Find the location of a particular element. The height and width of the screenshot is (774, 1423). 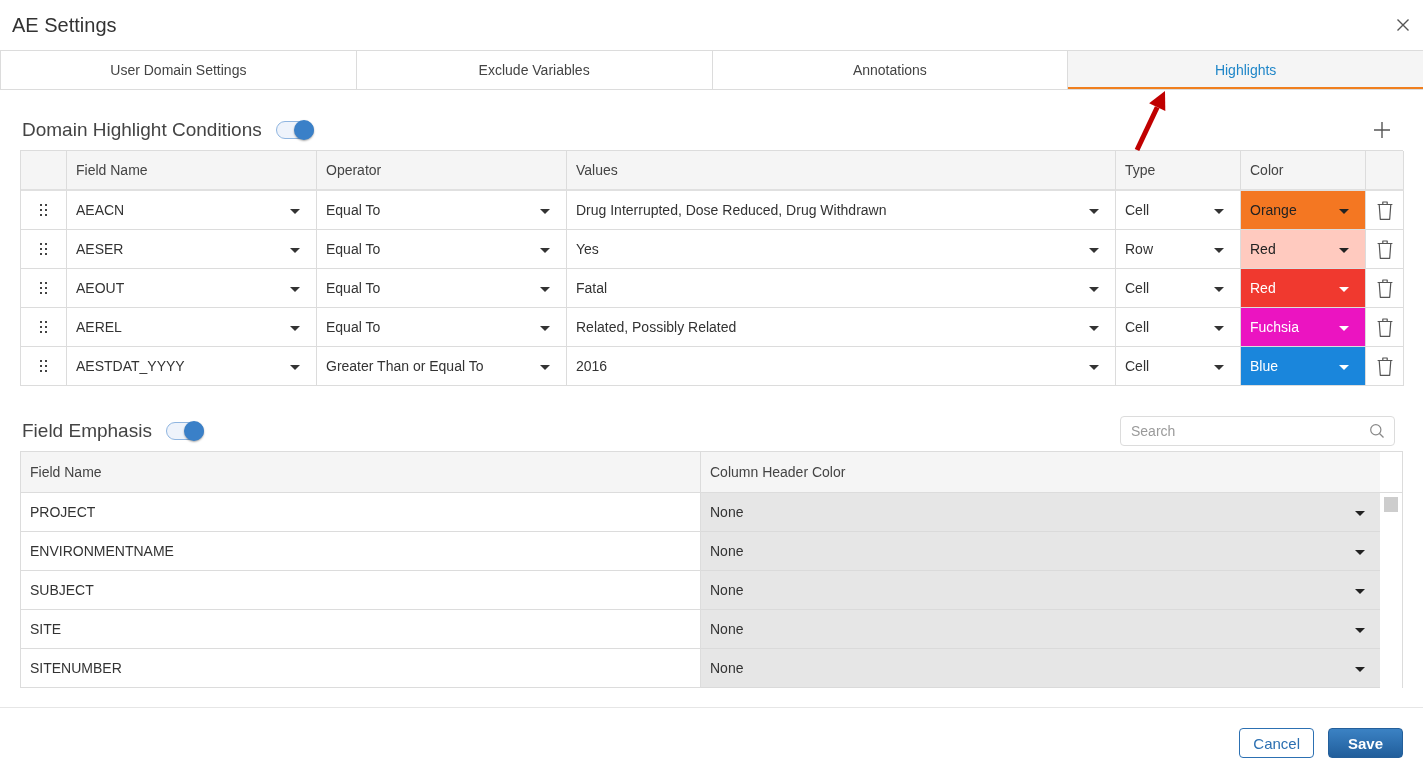

operator-select: Greater Than or Equal To is located at coordinates (442, 366).